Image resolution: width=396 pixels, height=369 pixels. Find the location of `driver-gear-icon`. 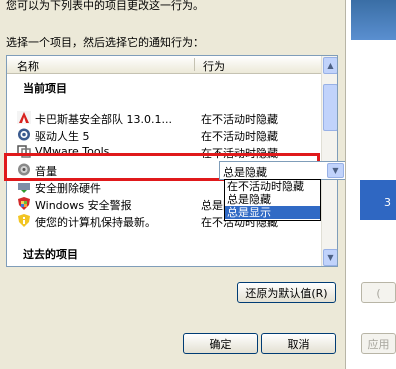

driver-gear-icon is located at coordinates (24, 134).